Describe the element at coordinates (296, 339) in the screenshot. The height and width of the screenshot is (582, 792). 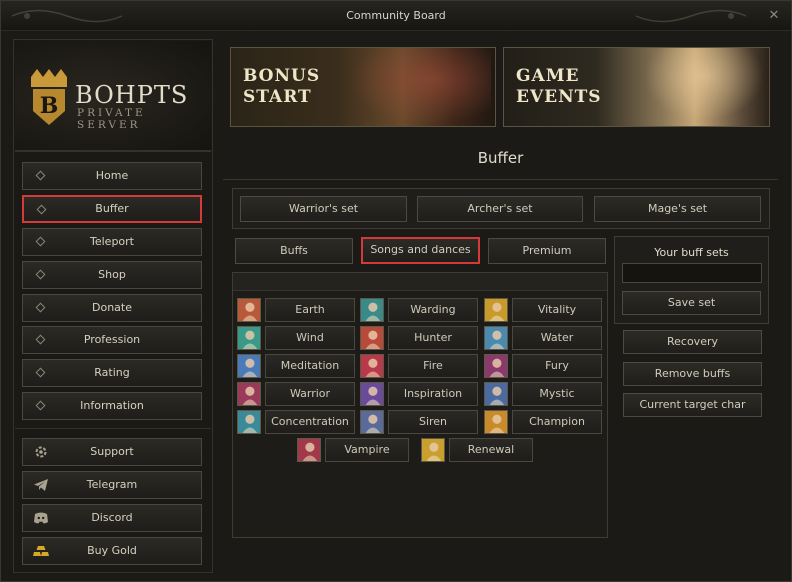
I see `buff-item: Wind` at that location.